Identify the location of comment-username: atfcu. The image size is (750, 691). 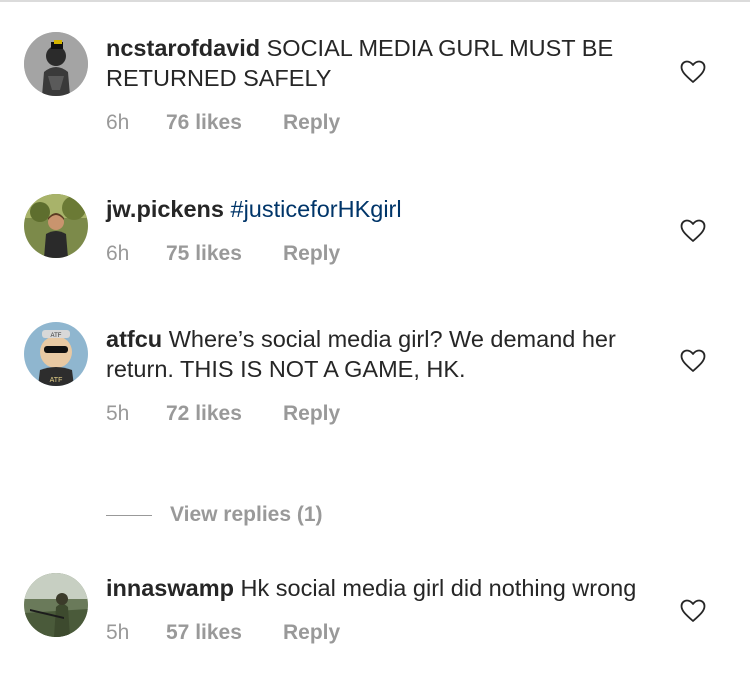
(134, 339).